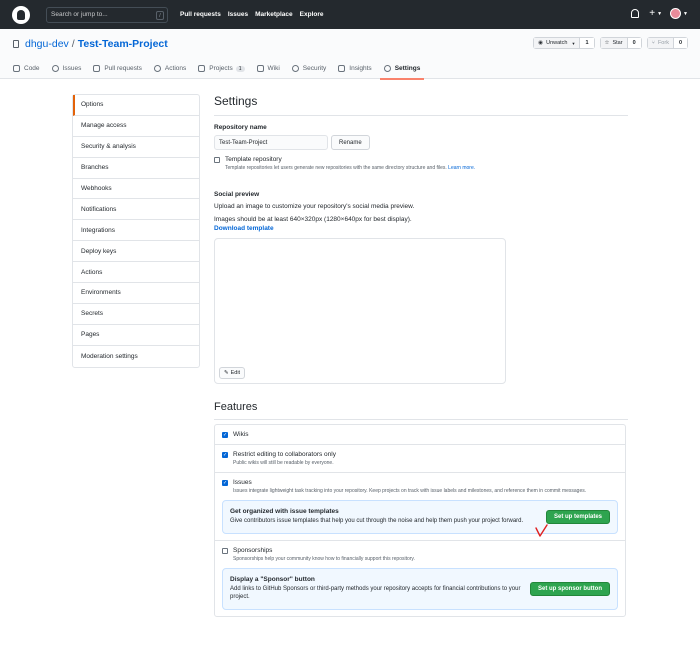 This screenshot has width=700, height=659. What do you see at coordinates (653, 43) in the screenshot?
I see `fork-icon: ⑂` at bounding box center [653, 43].